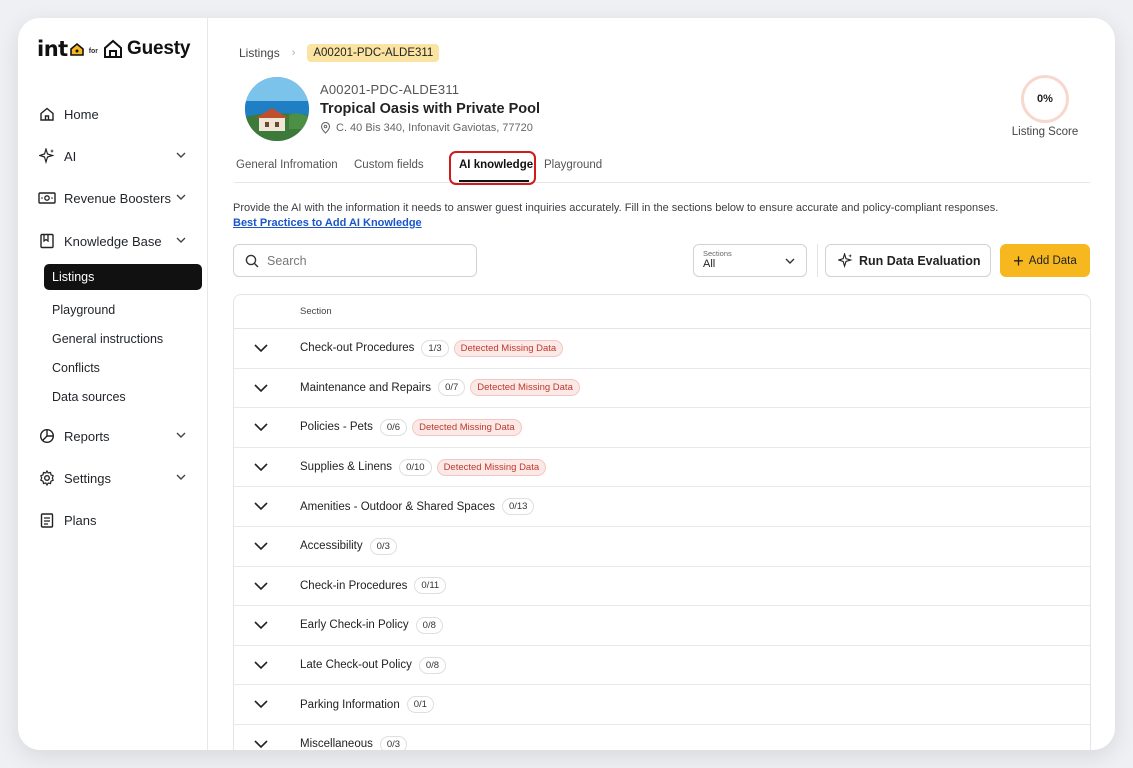 This screenshot has width=1133, height=768. What do you see at coordinates (1045, 99) in the screenshot?
I see `listing-score-ring: 0%` at bounding box center [1045, 99].